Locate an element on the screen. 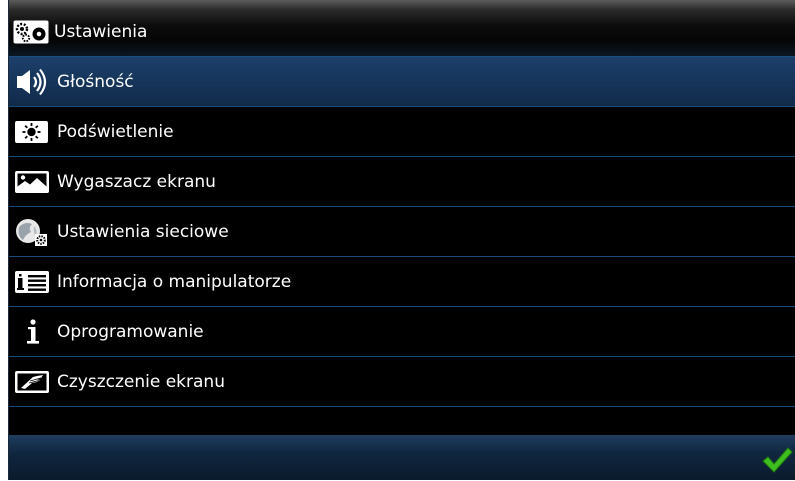  cleaning-hand-icon is located at coordinates (32, 382).